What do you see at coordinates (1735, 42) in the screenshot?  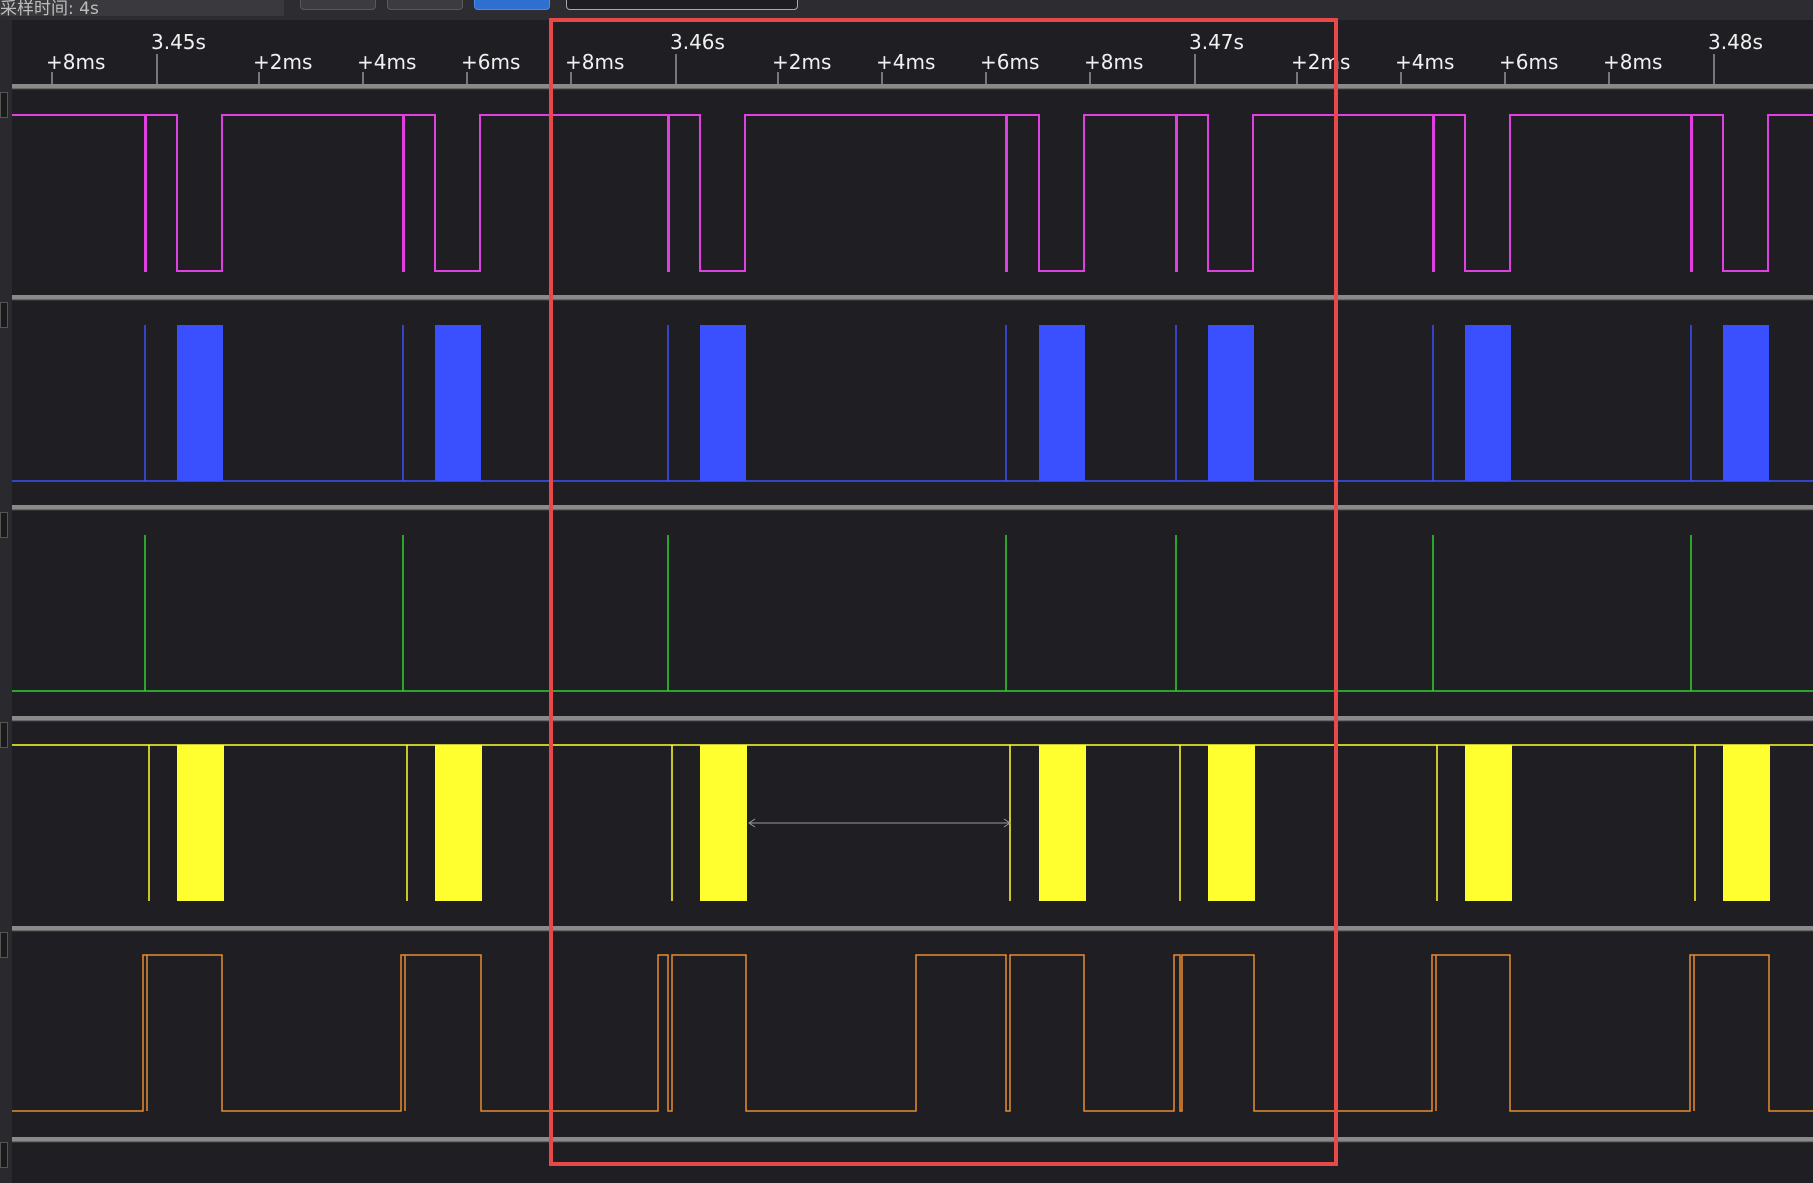 I see `major-tick-label: 3.48s` at bounding box center [1735, 42].